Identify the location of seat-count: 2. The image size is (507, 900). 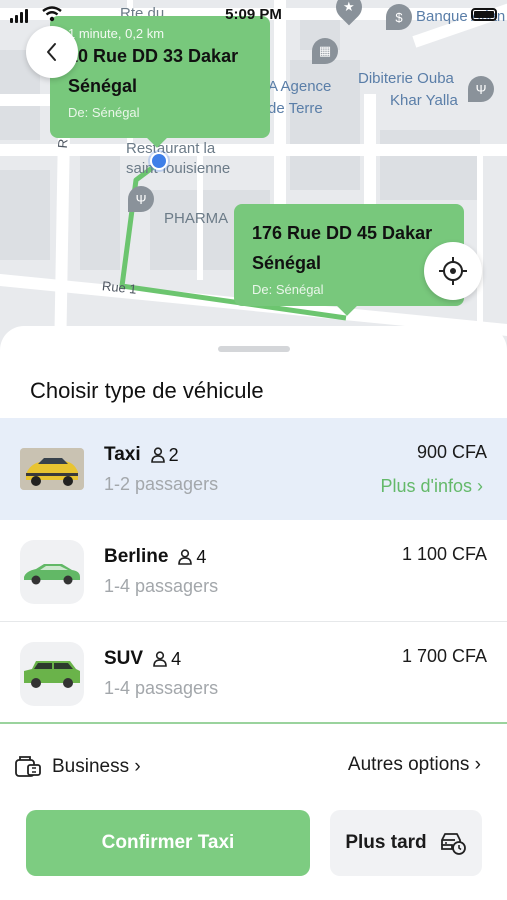
(164, 455).